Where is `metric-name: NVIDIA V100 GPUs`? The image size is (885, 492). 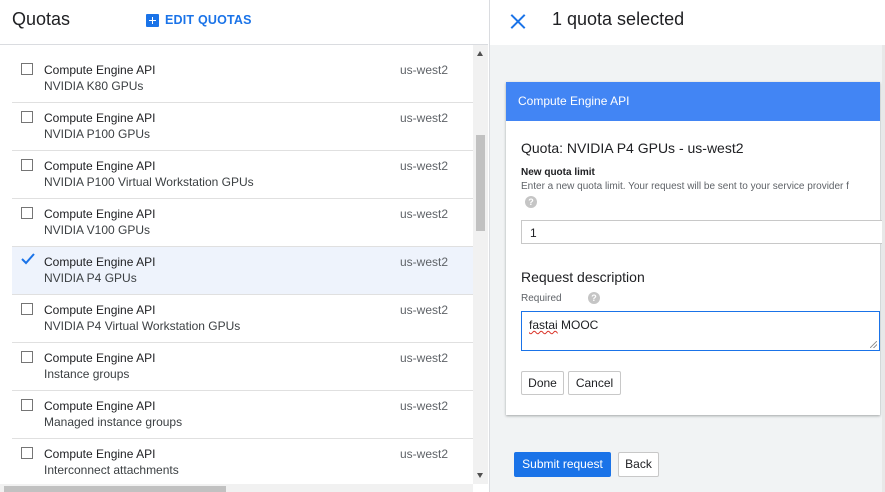 metric-name: NVIDIA V100 GPUs is located at coordinates (97, 230).